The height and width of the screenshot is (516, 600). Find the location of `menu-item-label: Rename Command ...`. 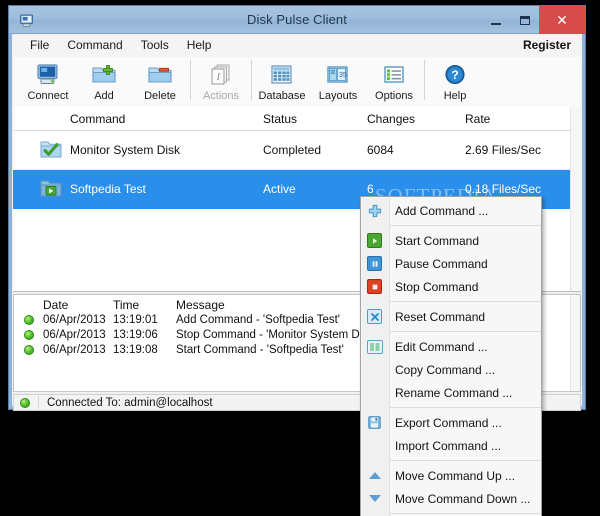

menu-item-label: Rename Command ... is located at coordinates (454, 392).